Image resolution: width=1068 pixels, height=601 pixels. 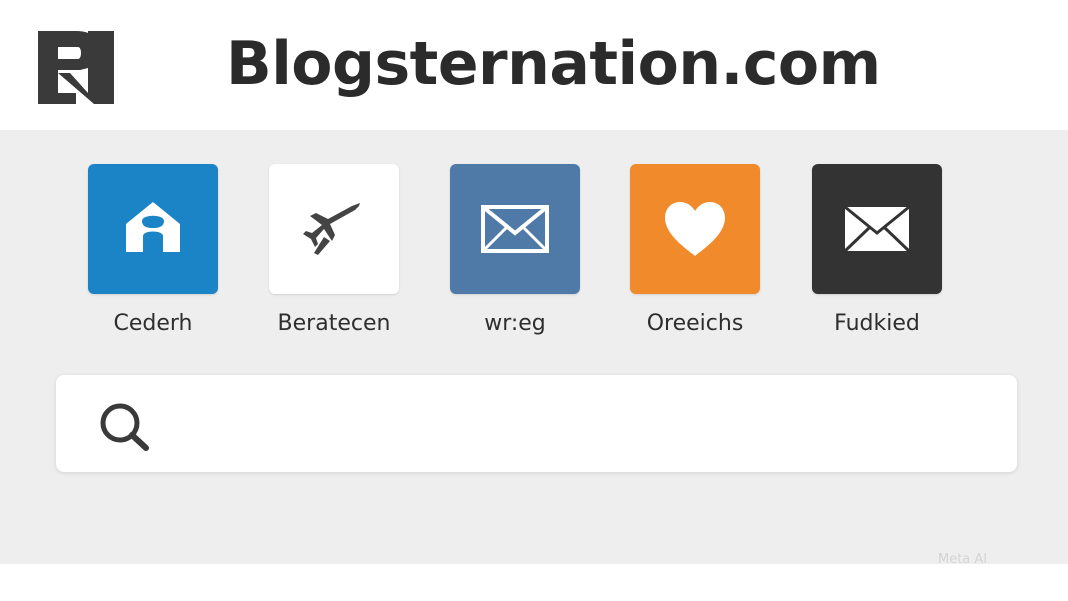 I want to click on app-tile-beratecen, so click(x=334, y=229).